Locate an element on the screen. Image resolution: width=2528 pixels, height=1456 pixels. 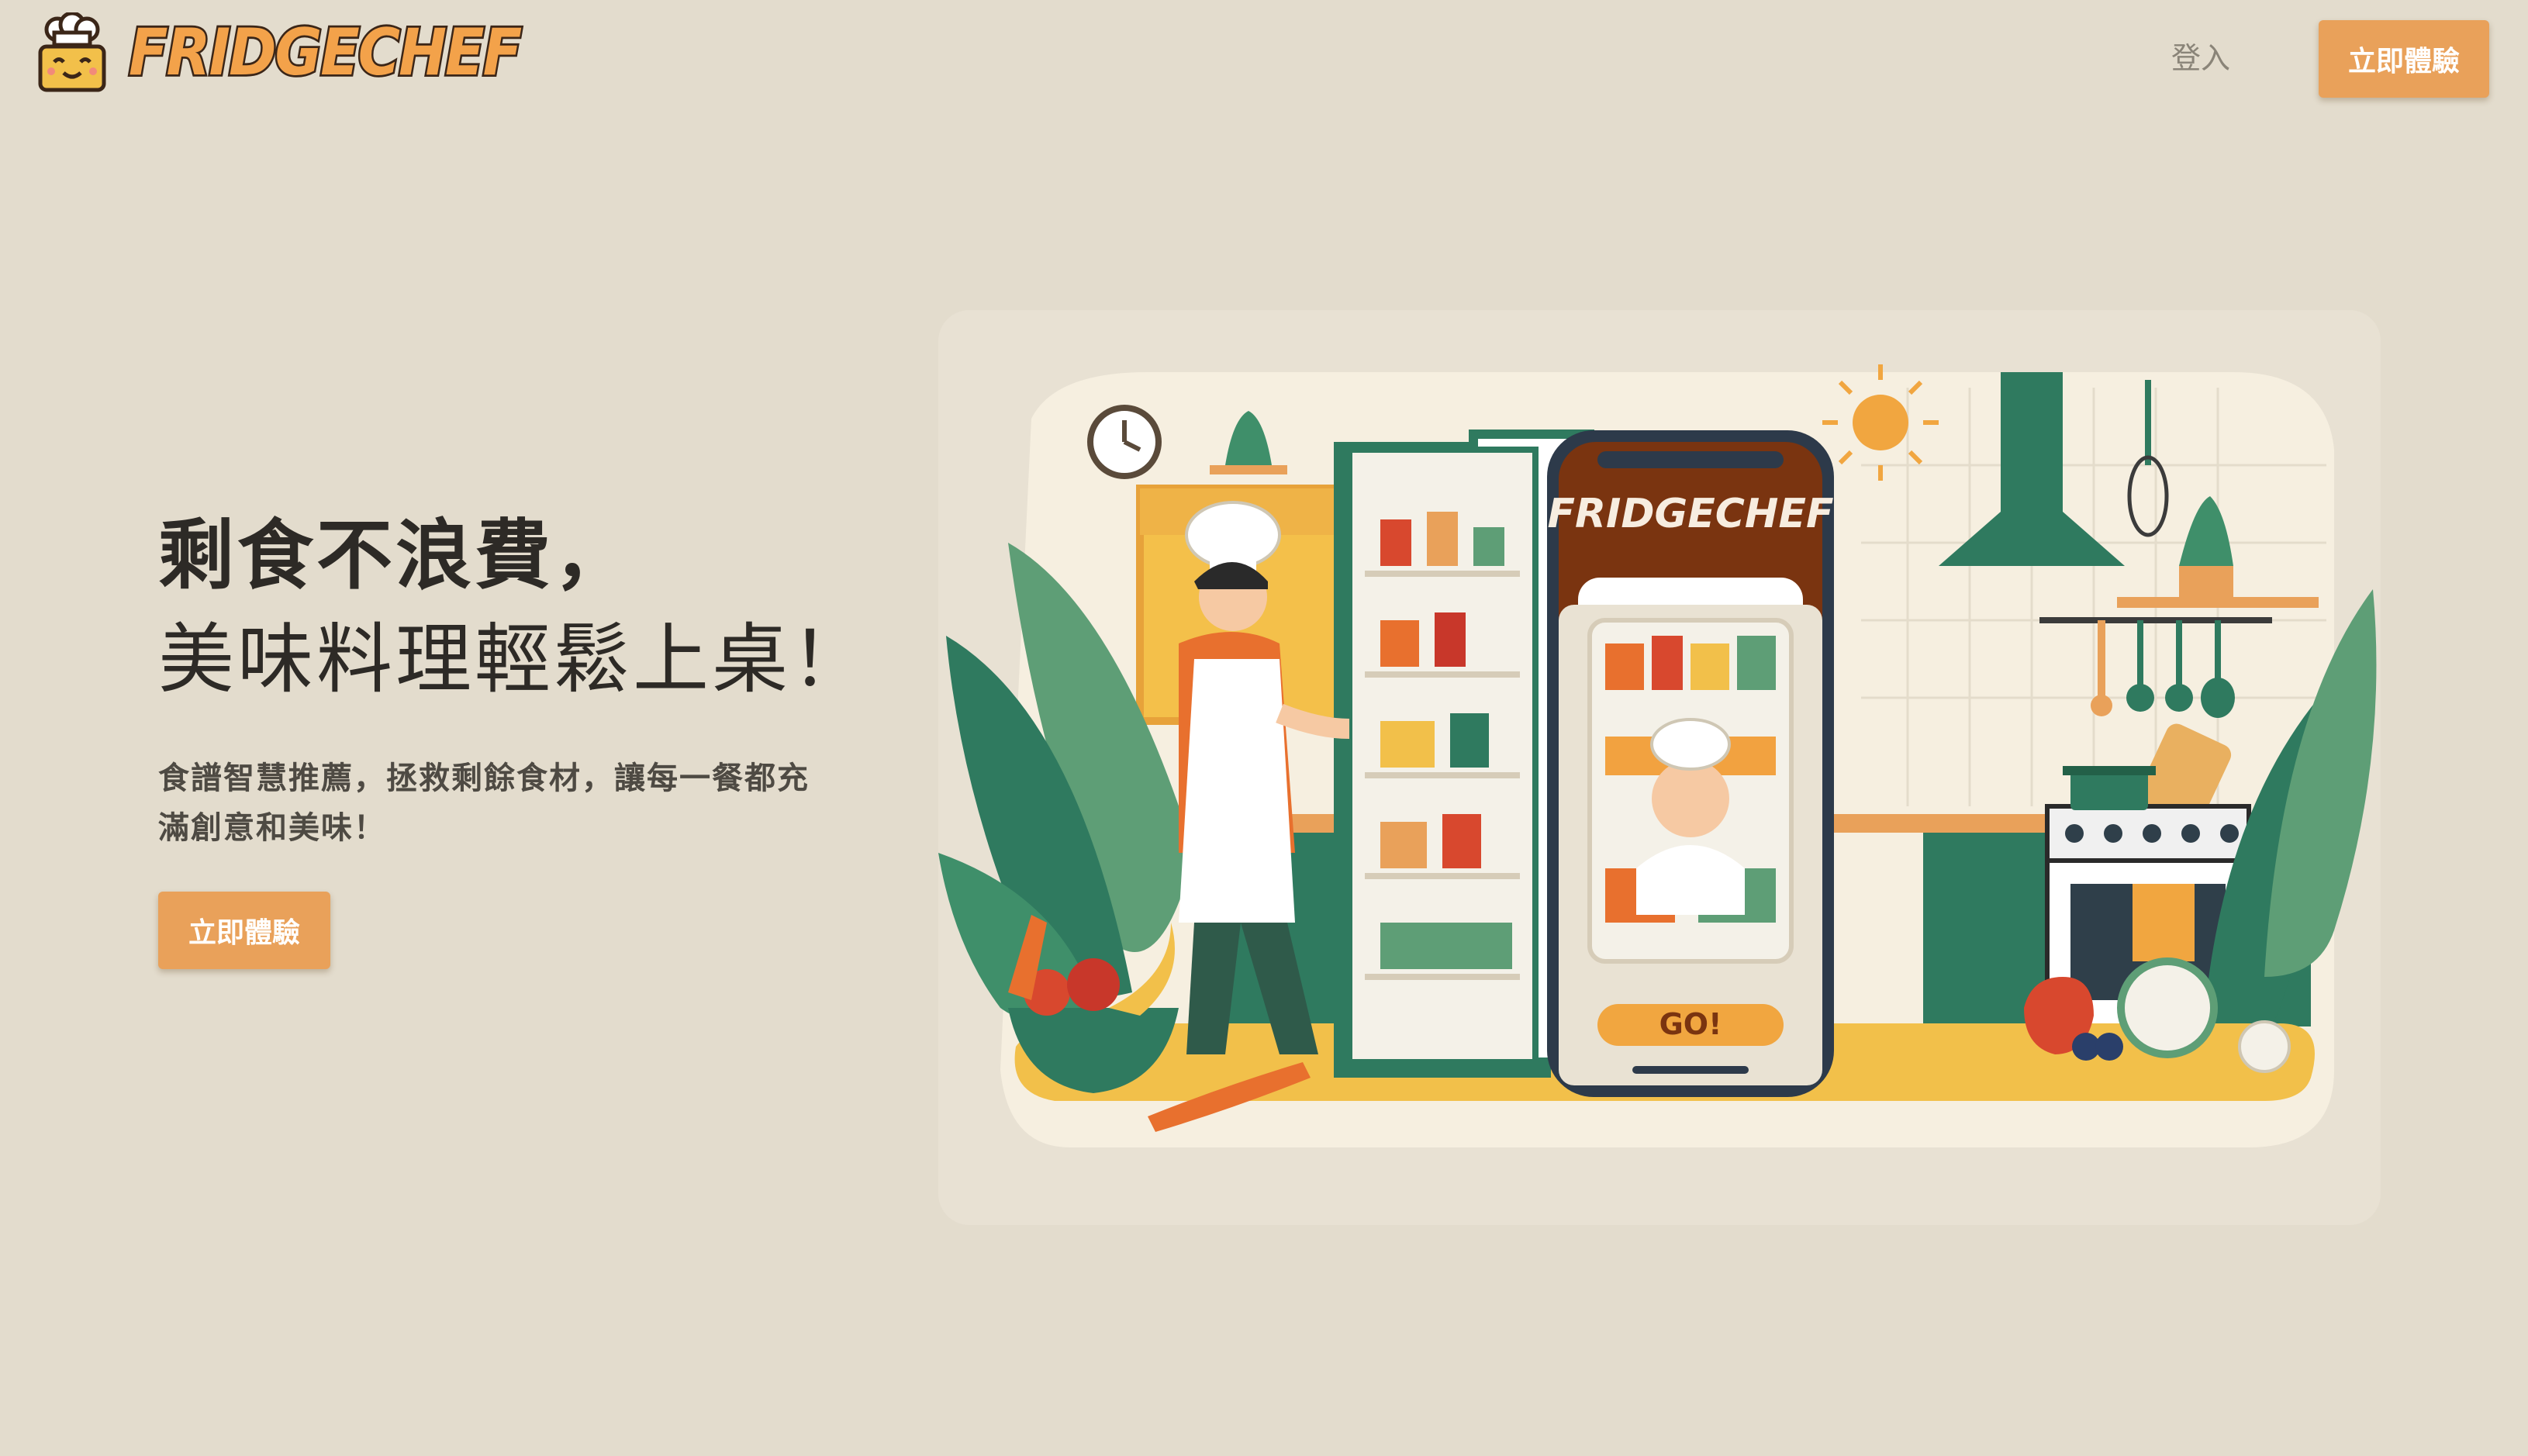
hero-title: 剩食不浪費， 美味料理輕鬆上桌！ is located at coordinates (514, 608).